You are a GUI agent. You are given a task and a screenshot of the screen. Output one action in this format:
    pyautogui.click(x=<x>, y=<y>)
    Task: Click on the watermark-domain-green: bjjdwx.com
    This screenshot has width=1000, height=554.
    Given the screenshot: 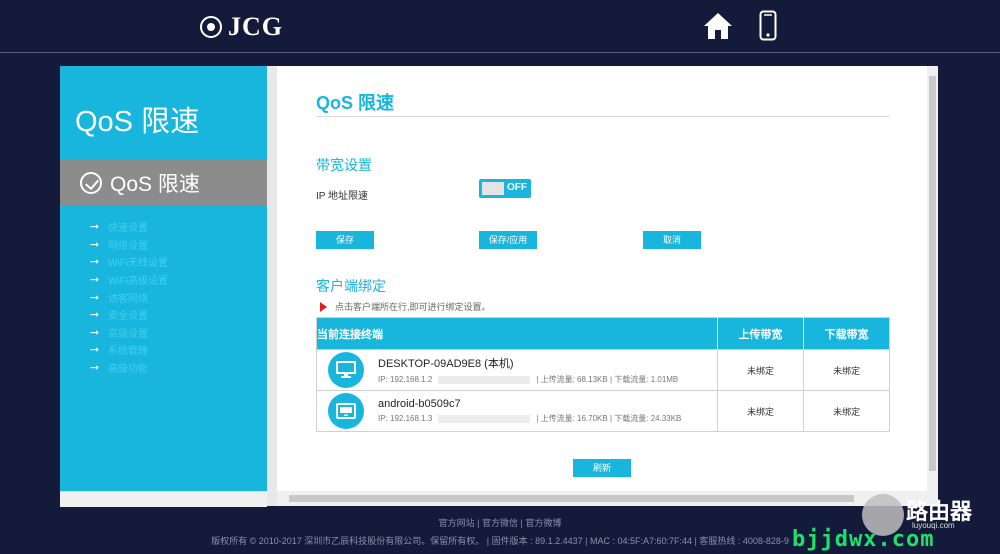 What is the action you would take?
    pyautogui.click(x=863, y=539)
    